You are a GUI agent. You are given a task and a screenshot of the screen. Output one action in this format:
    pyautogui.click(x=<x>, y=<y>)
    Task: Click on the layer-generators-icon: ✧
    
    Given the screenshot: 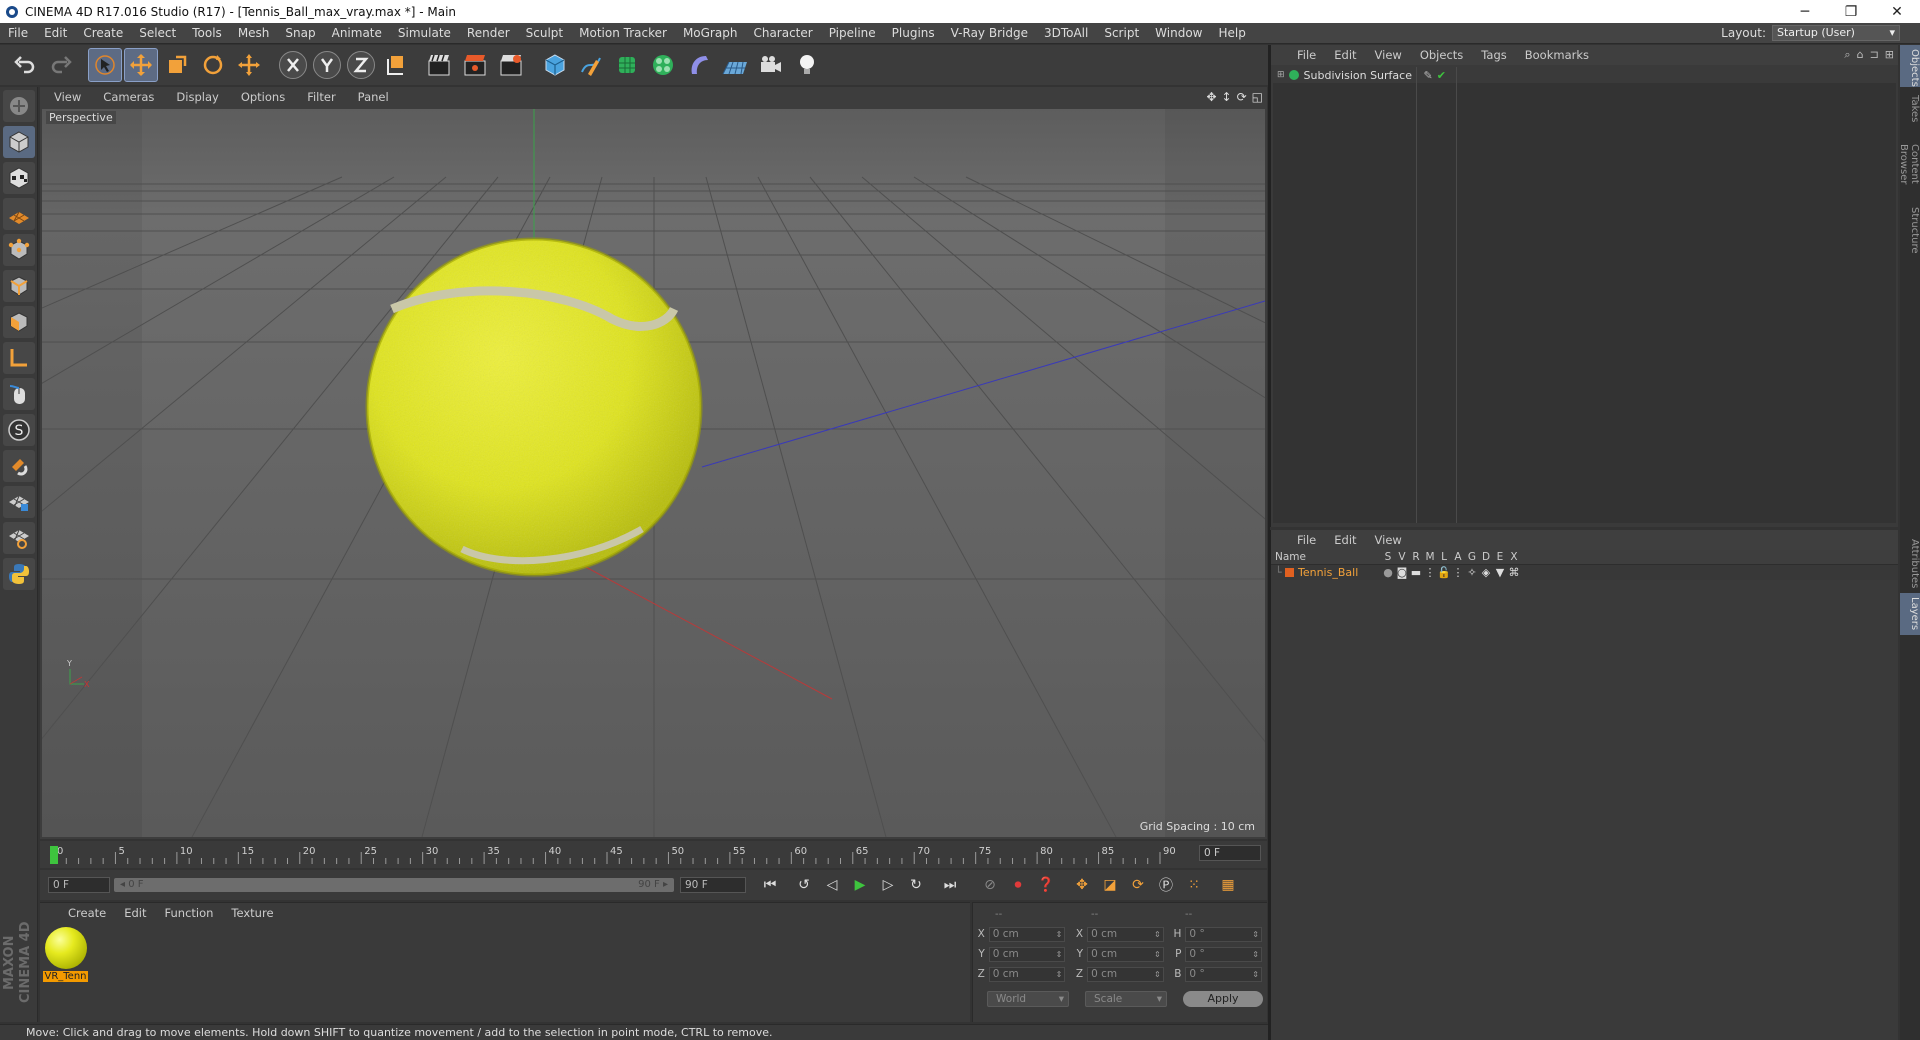 What is the action you would take?
    pyautogui.click(x=1472, y=572)
    